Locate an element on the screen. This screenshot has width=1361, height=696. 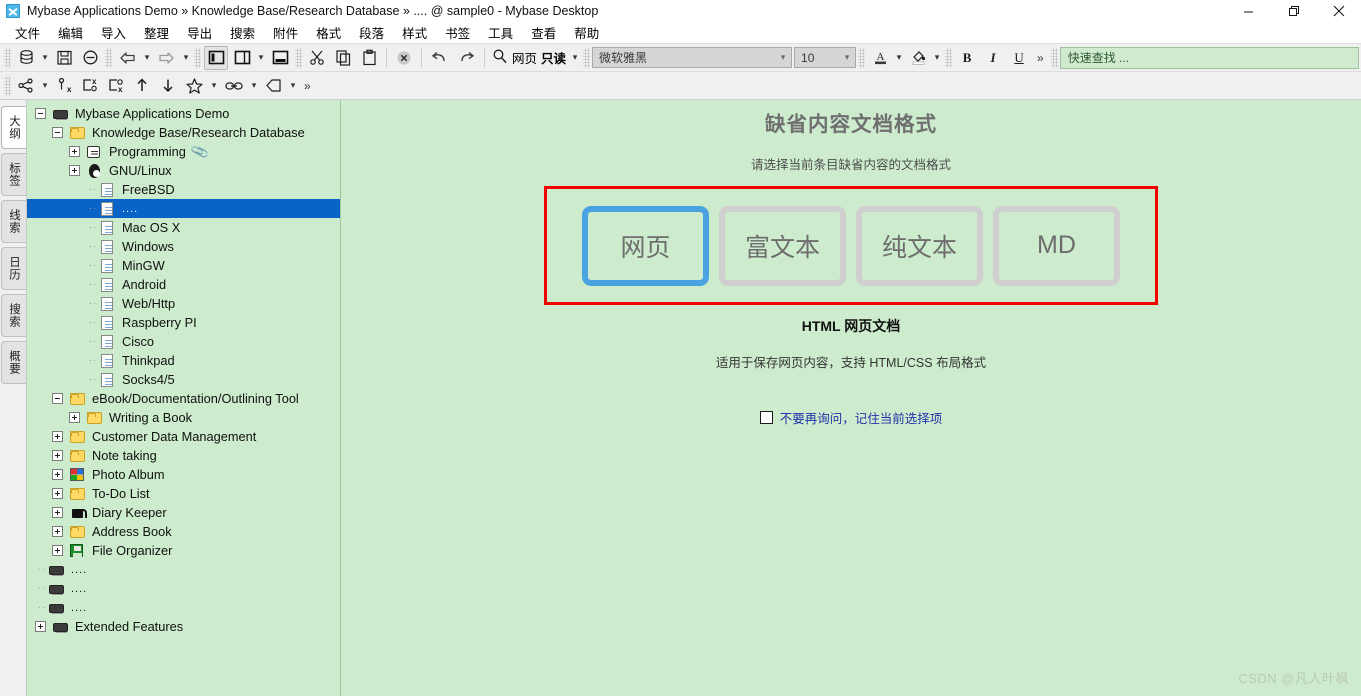
link-dropdown-caret: ▾ is located at coordinates (254, 86).